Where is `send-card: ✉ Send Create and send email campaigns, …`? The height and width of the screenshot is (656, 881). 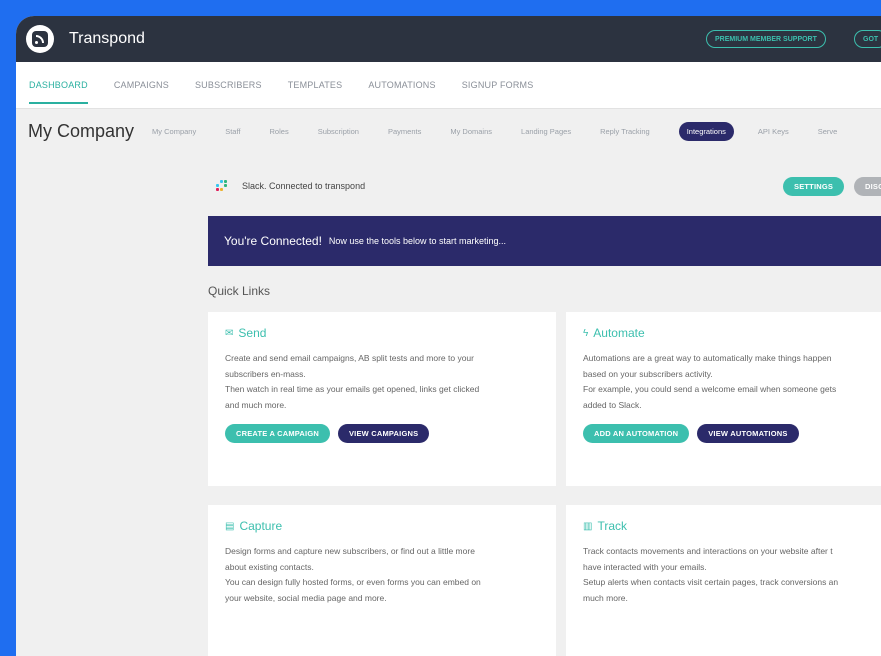 send-card: ✉ Send Create and send email campaigns, … is located at coordinates (382, 399).